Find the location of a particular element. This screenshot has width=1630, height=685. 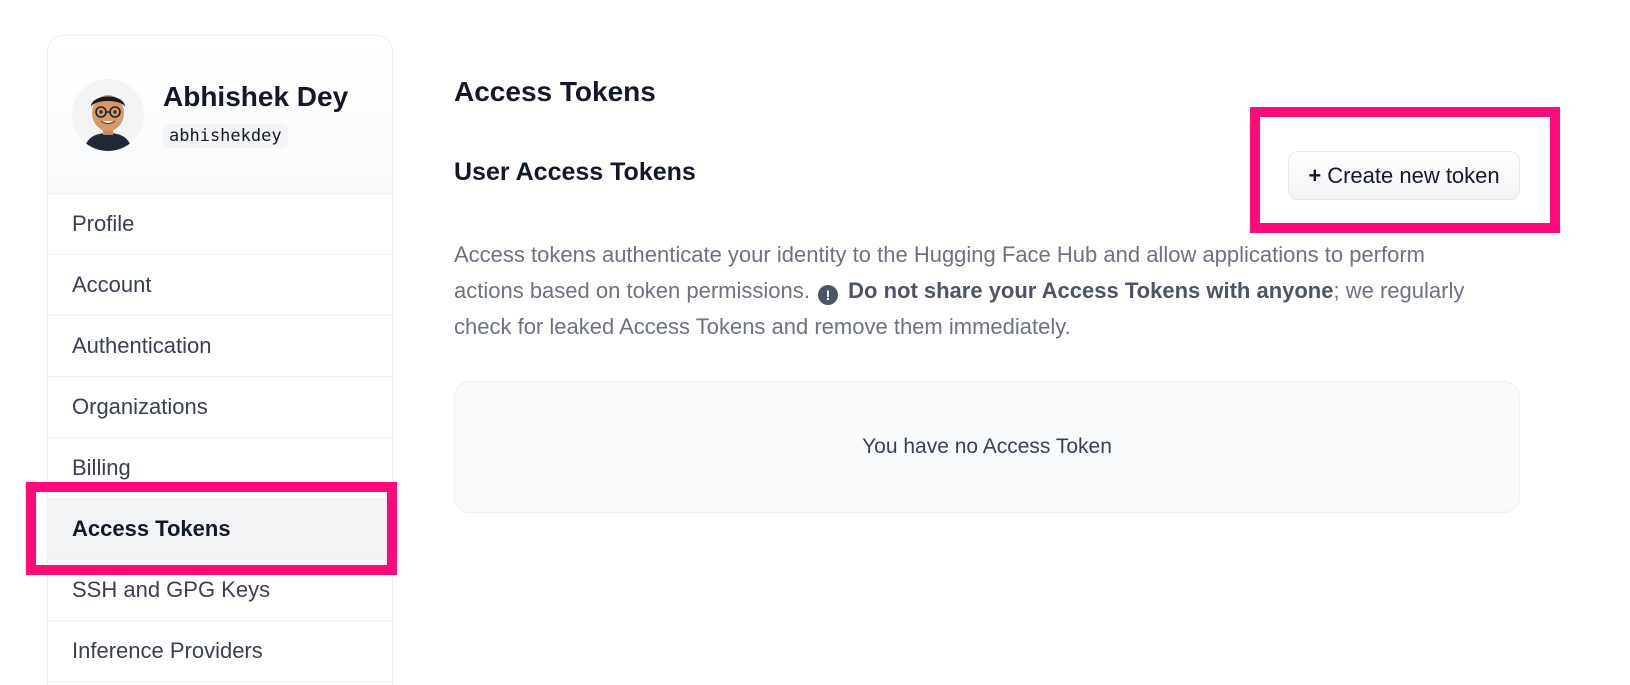

page-title: Access Tokens is located at coordinates (555, 91).